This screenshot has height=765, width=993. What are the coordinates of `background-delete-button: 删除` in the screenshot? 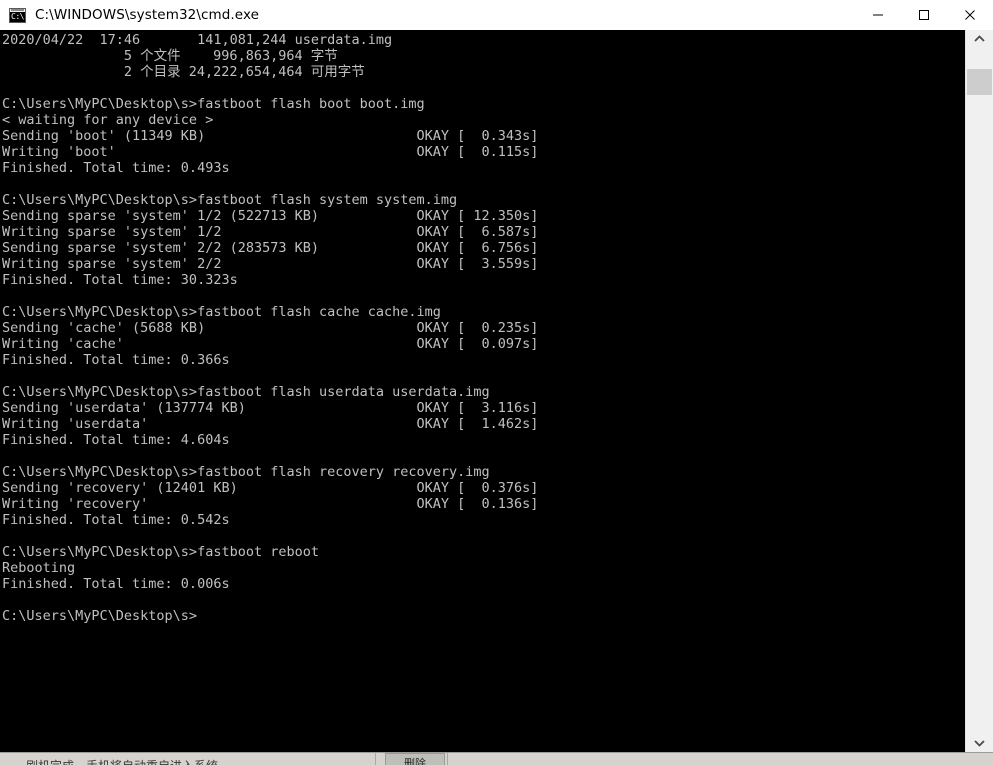 It's located at (415, 759).